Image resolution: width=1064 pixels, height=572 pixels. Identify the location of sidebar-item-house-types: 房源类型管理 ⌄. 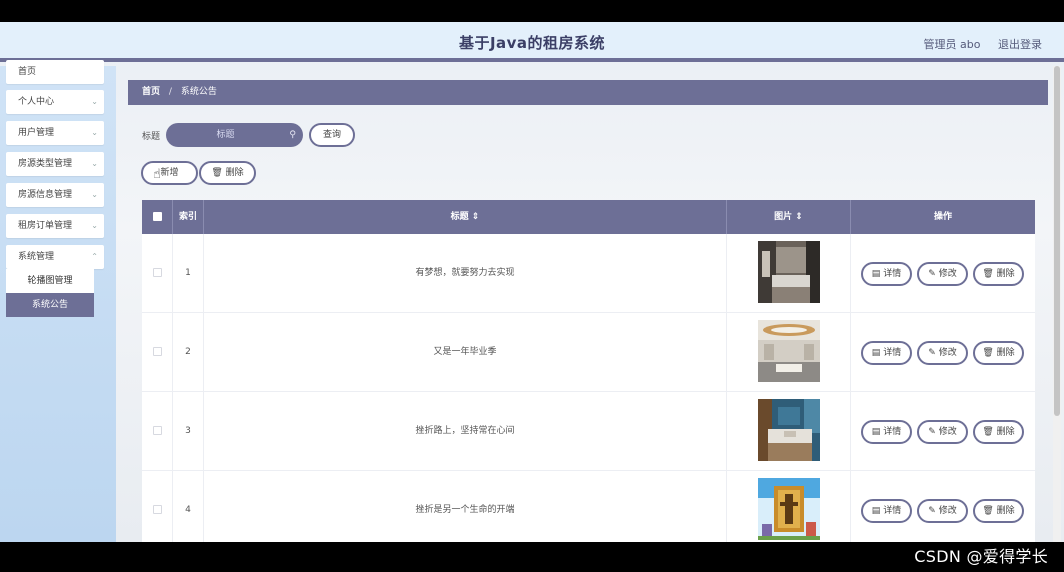
(55, 164).